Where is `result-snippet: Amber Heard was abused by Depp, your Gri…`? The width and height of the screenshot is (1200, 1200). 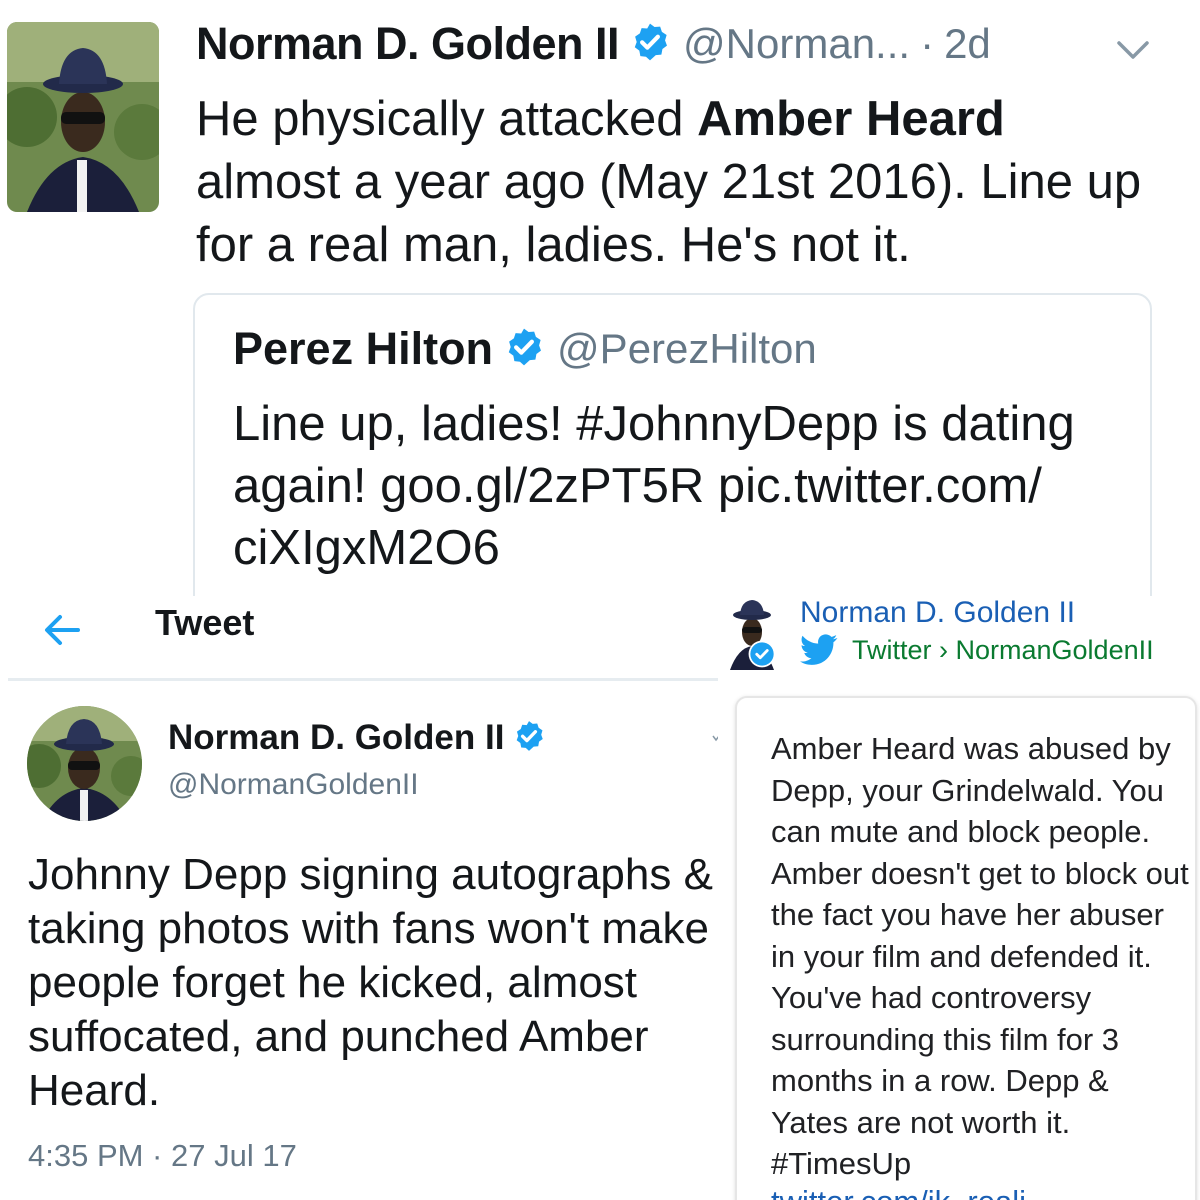 result-snippet: Amber Heard was abused by Depp, your Gri… is located at coordinates (980, 956).